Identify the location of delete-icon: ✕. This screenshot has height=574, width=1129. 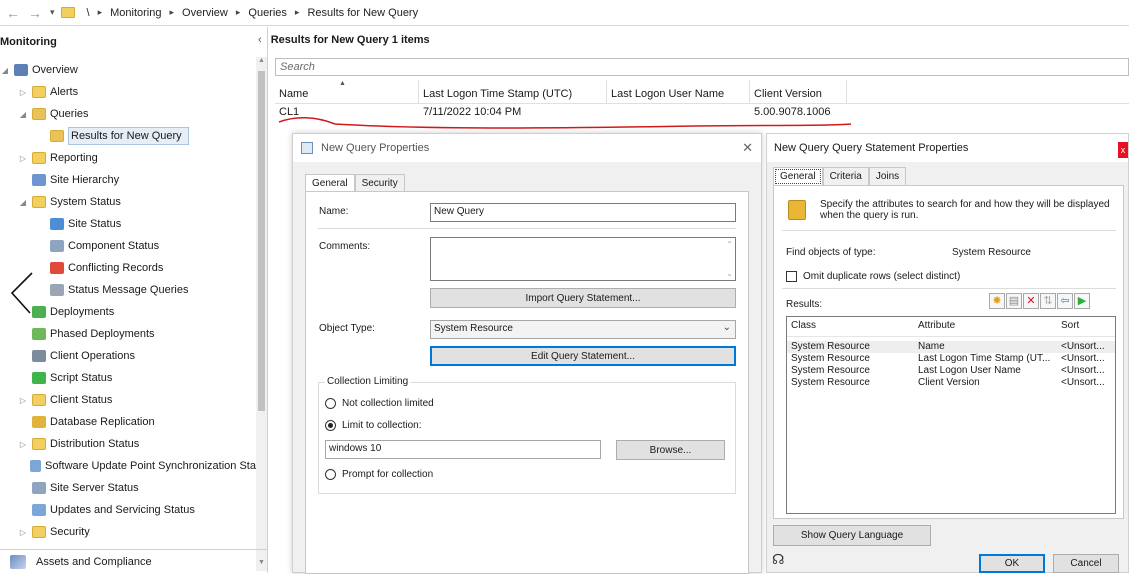
(1031, 301).